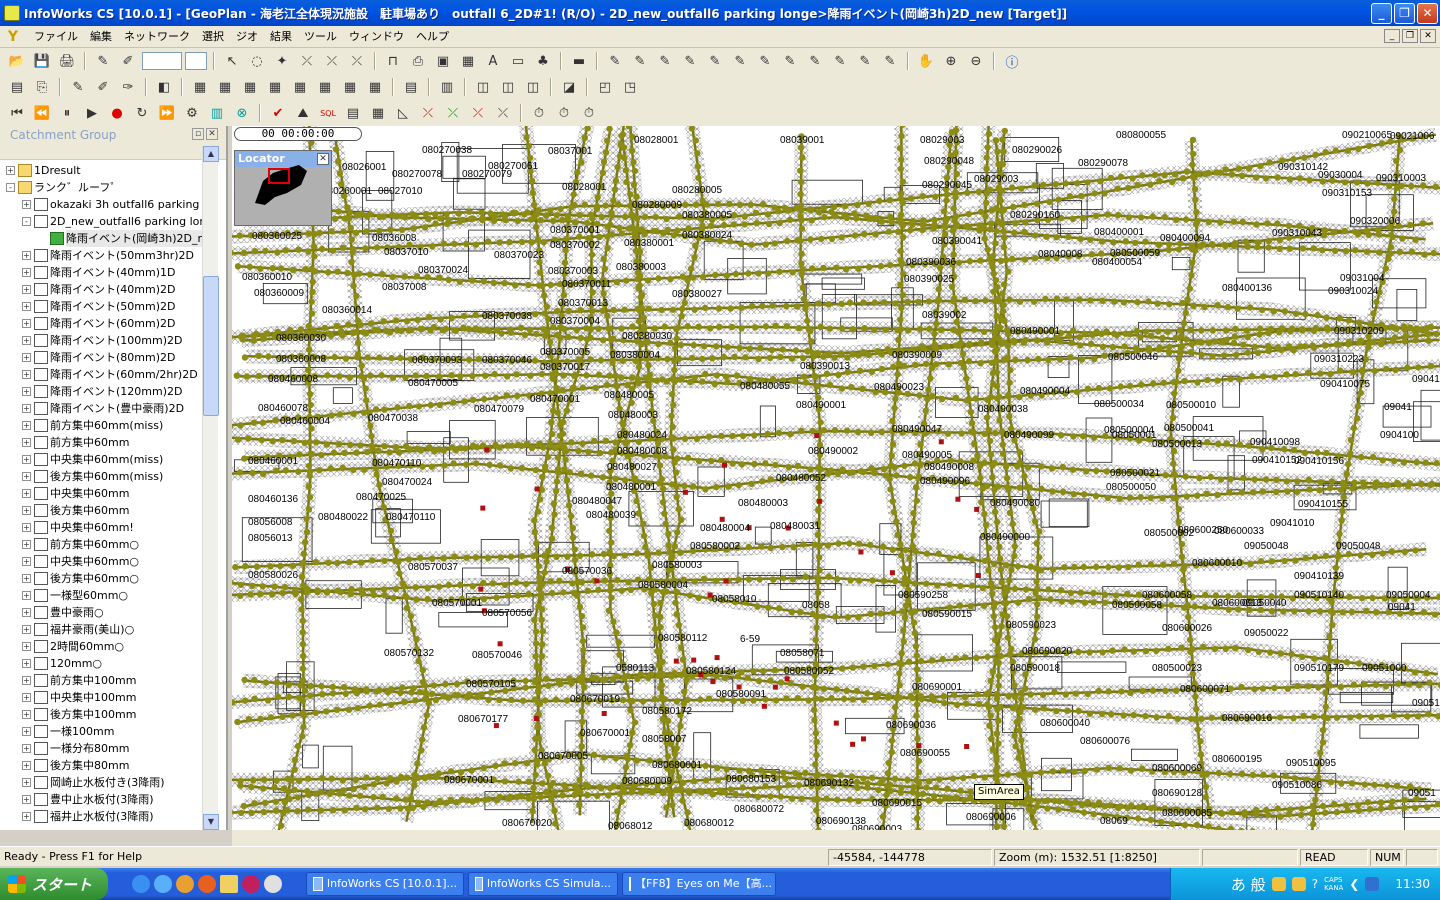 This screenshot has width=1440, height=900. Describe the element at coordinates (102, 340) in the screenshot. I see `tree-item: + 降雨イベント(100mm)2D` at that location.